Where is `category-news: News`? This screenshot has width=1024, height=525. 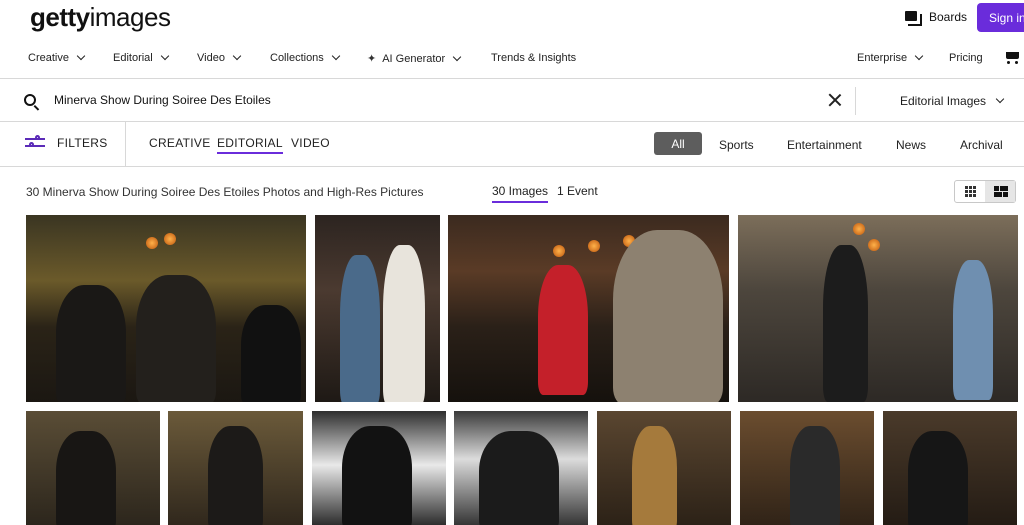
category-news: News is located at coordinates (911, 145).